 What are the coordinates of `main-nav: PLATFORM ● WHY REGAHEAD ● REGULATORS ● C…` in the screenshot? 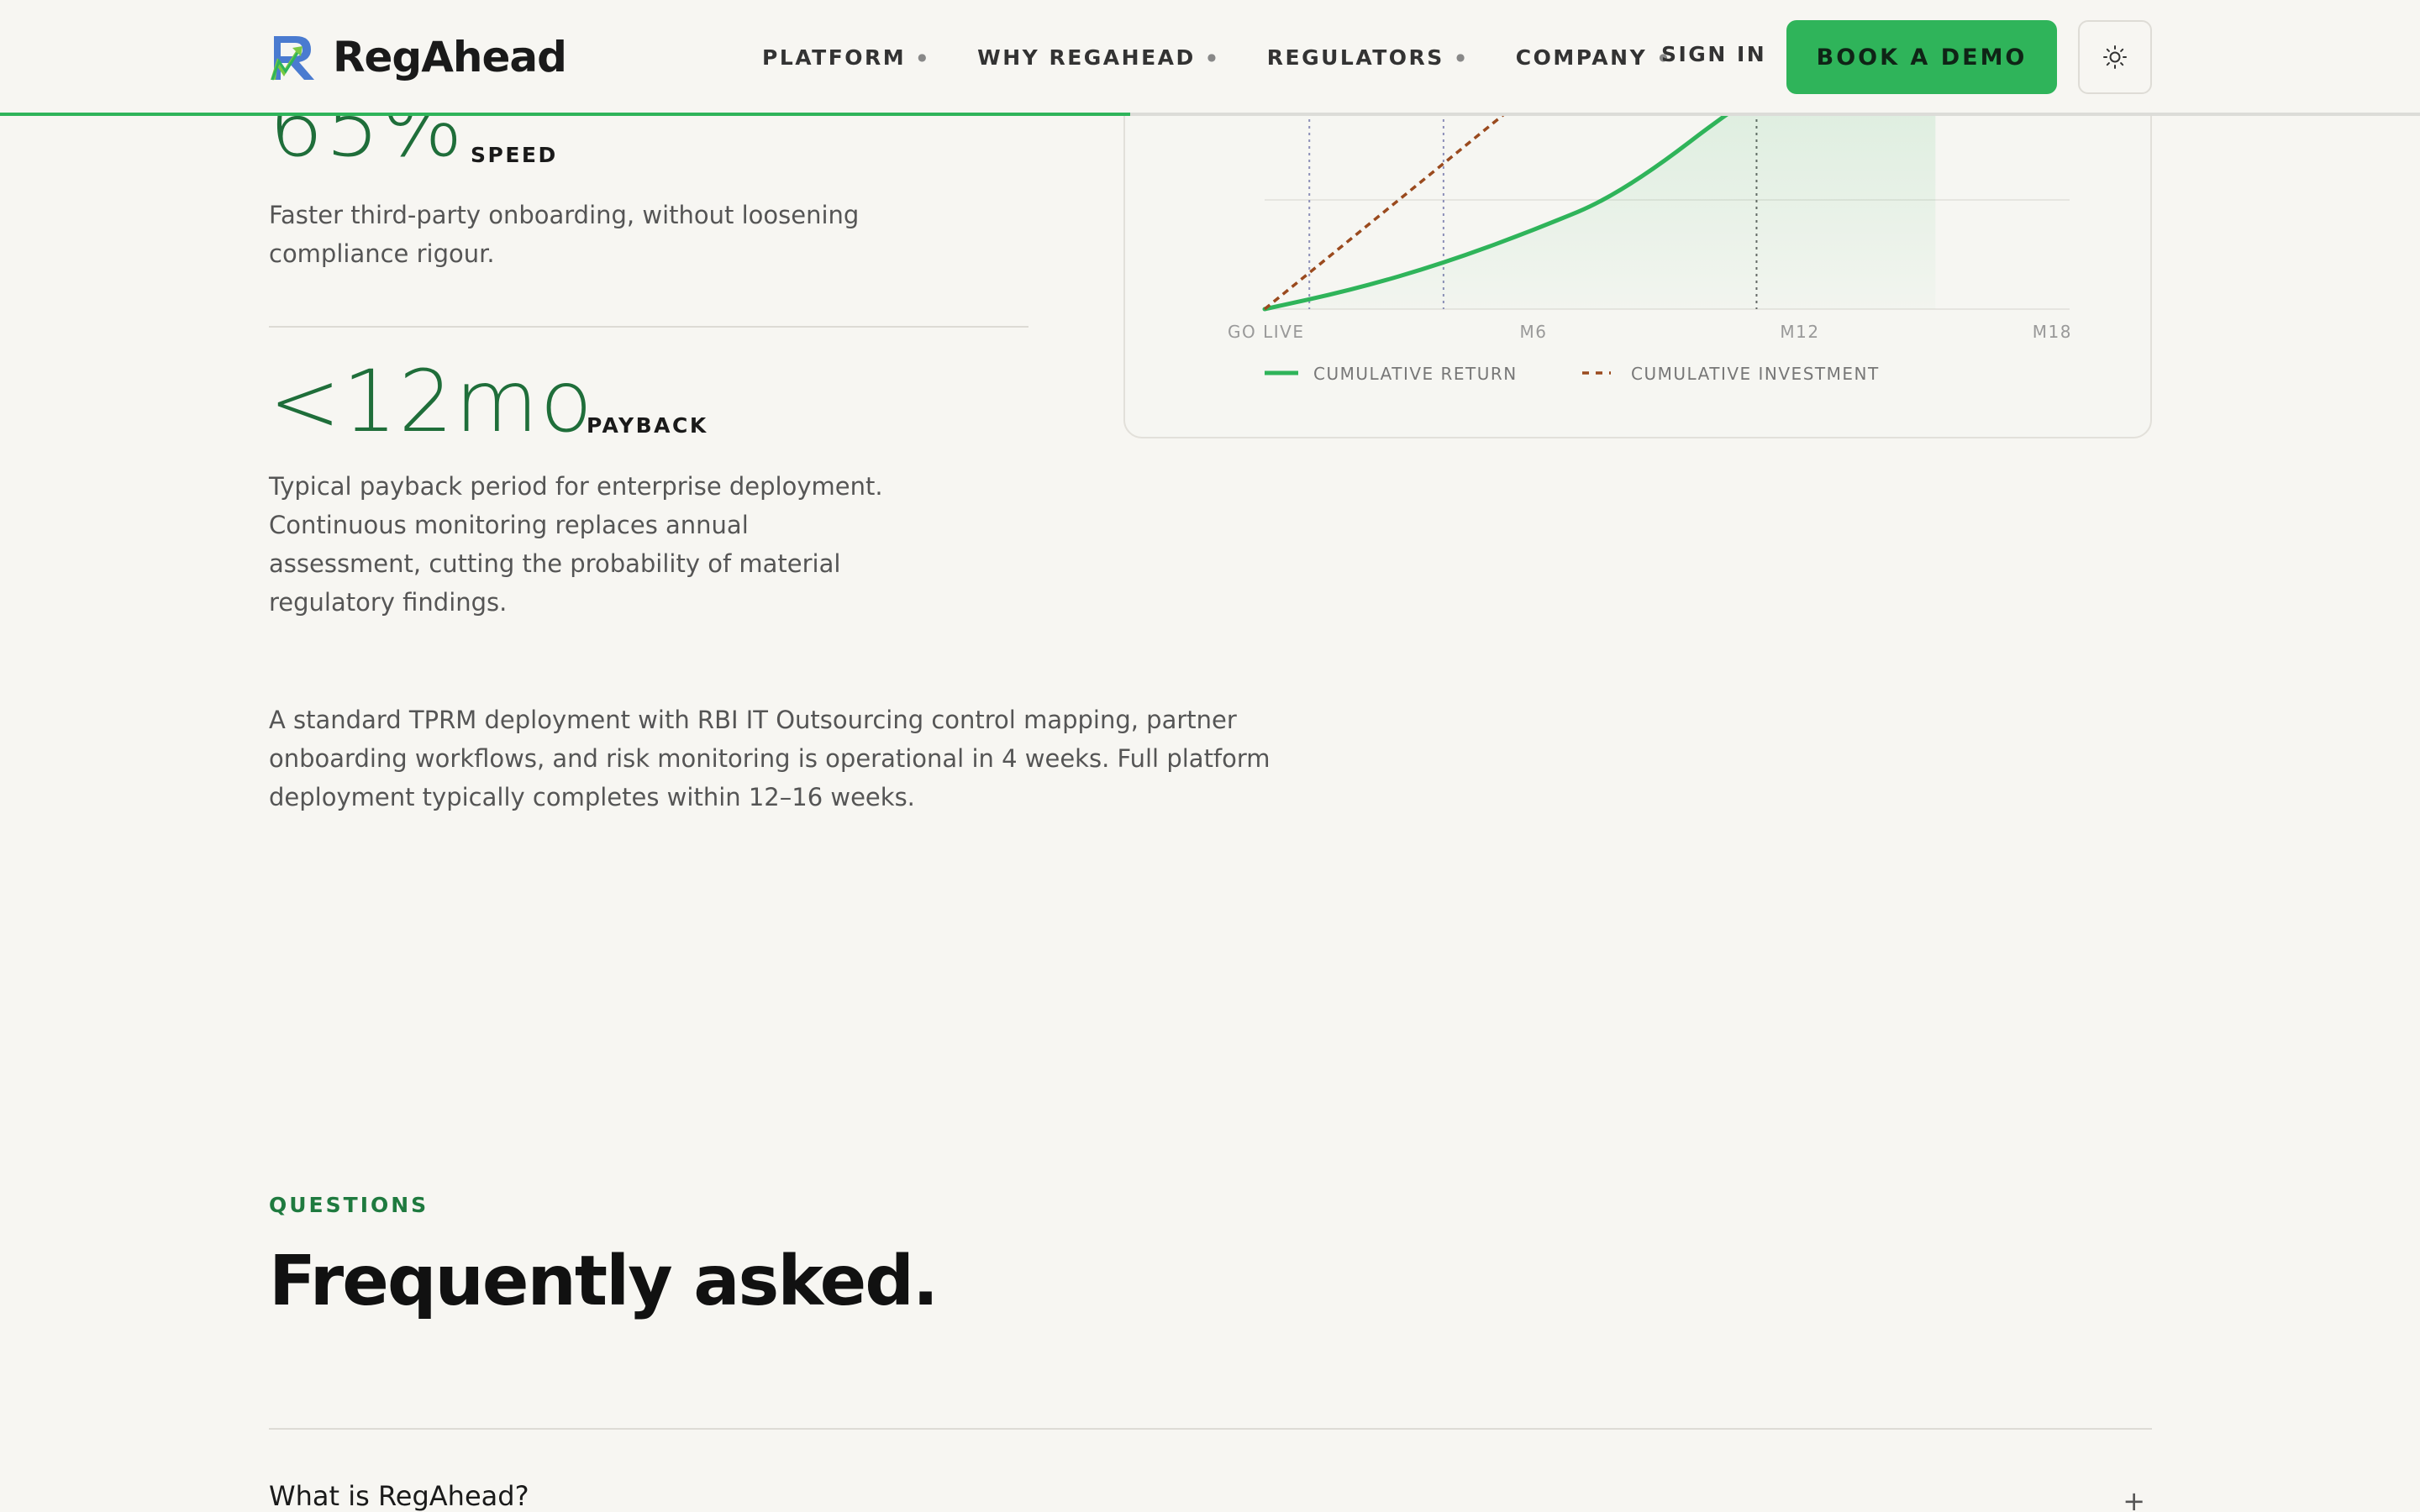 It's located at (1240, 57).